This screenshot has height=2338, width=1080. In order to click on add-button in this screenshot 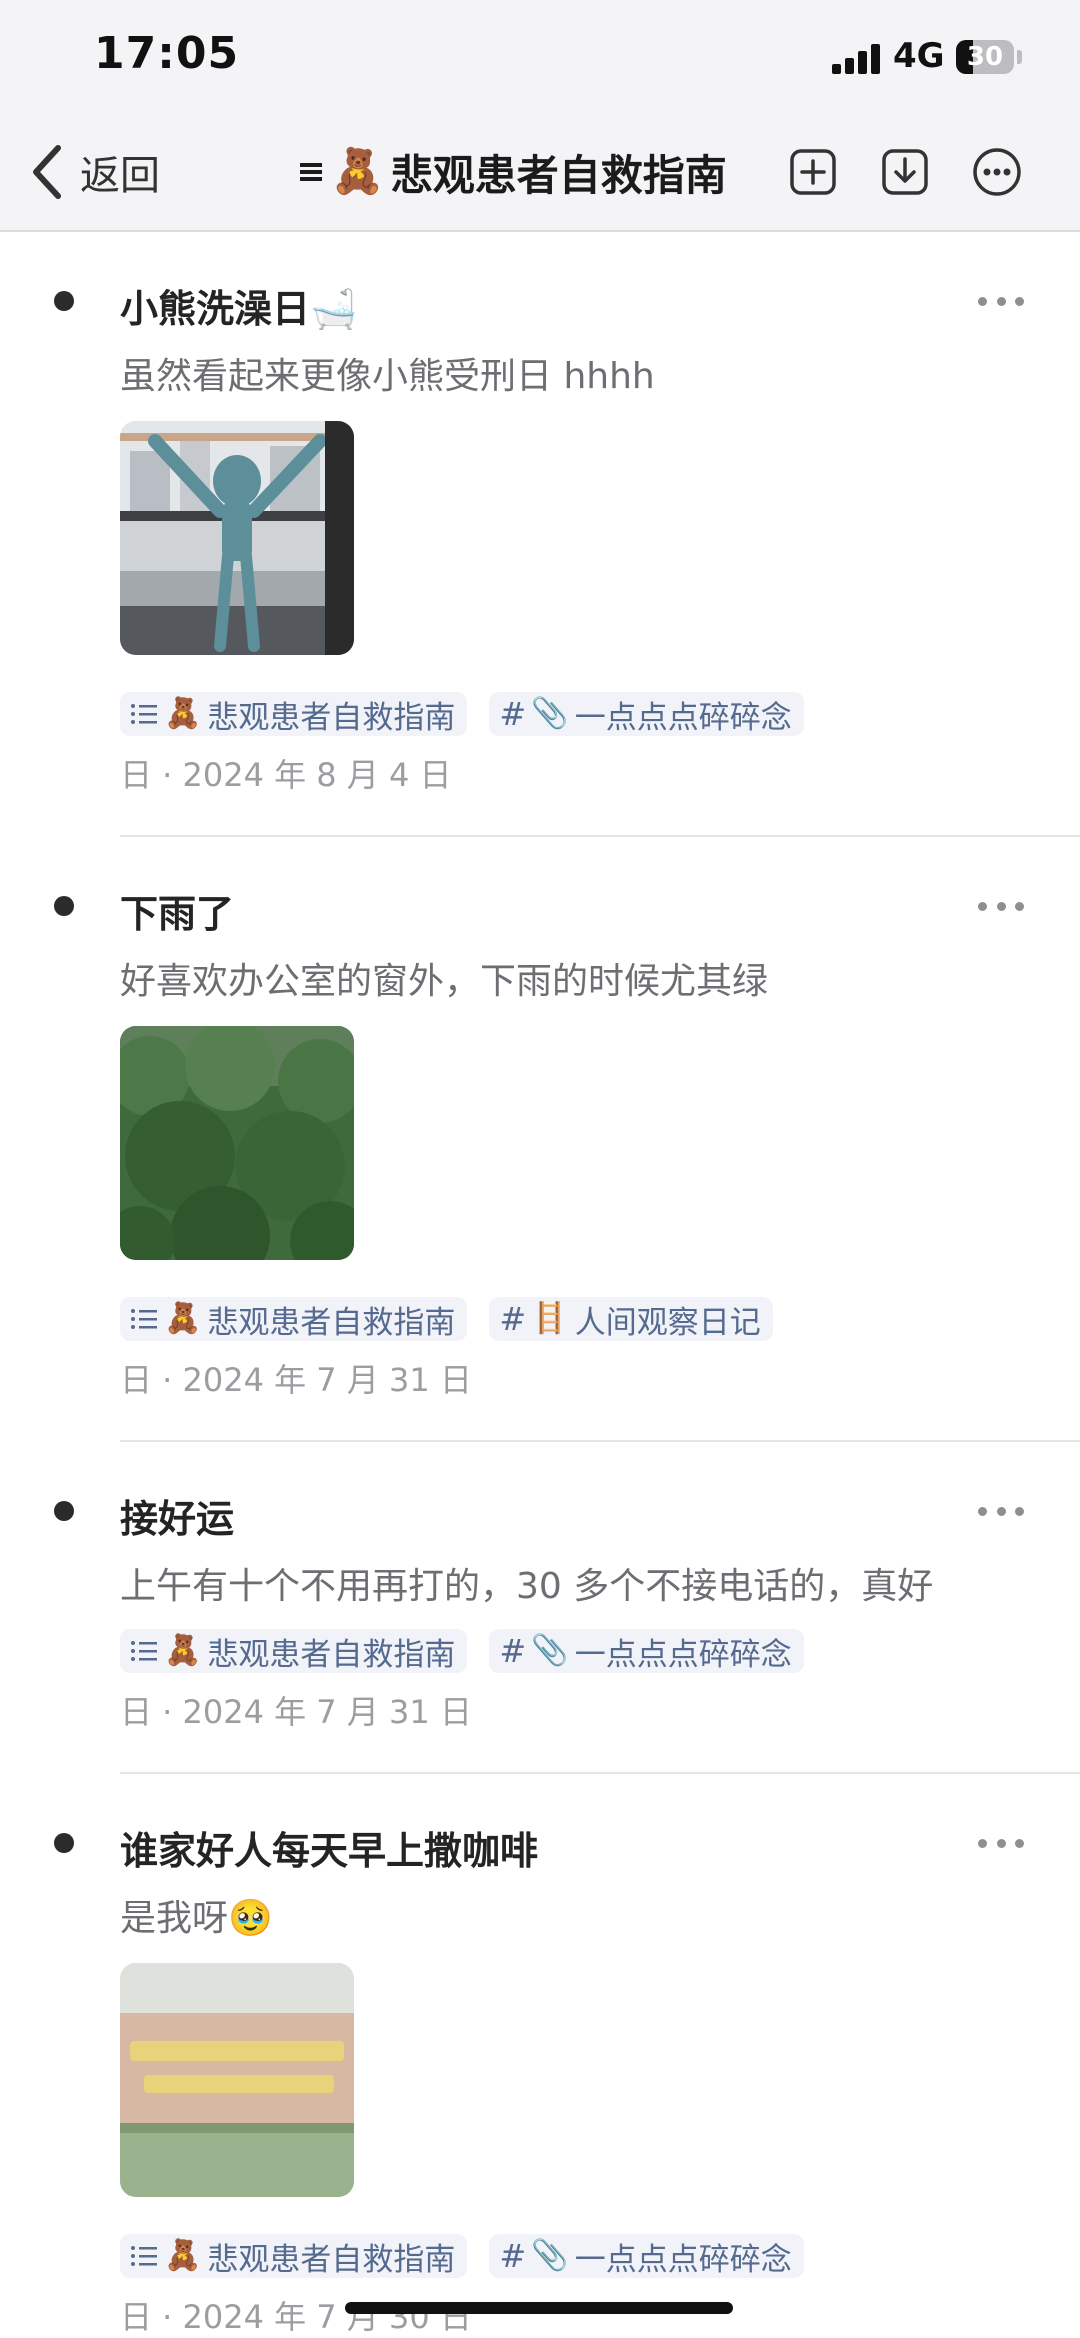, I will do `click(813, 172)`.